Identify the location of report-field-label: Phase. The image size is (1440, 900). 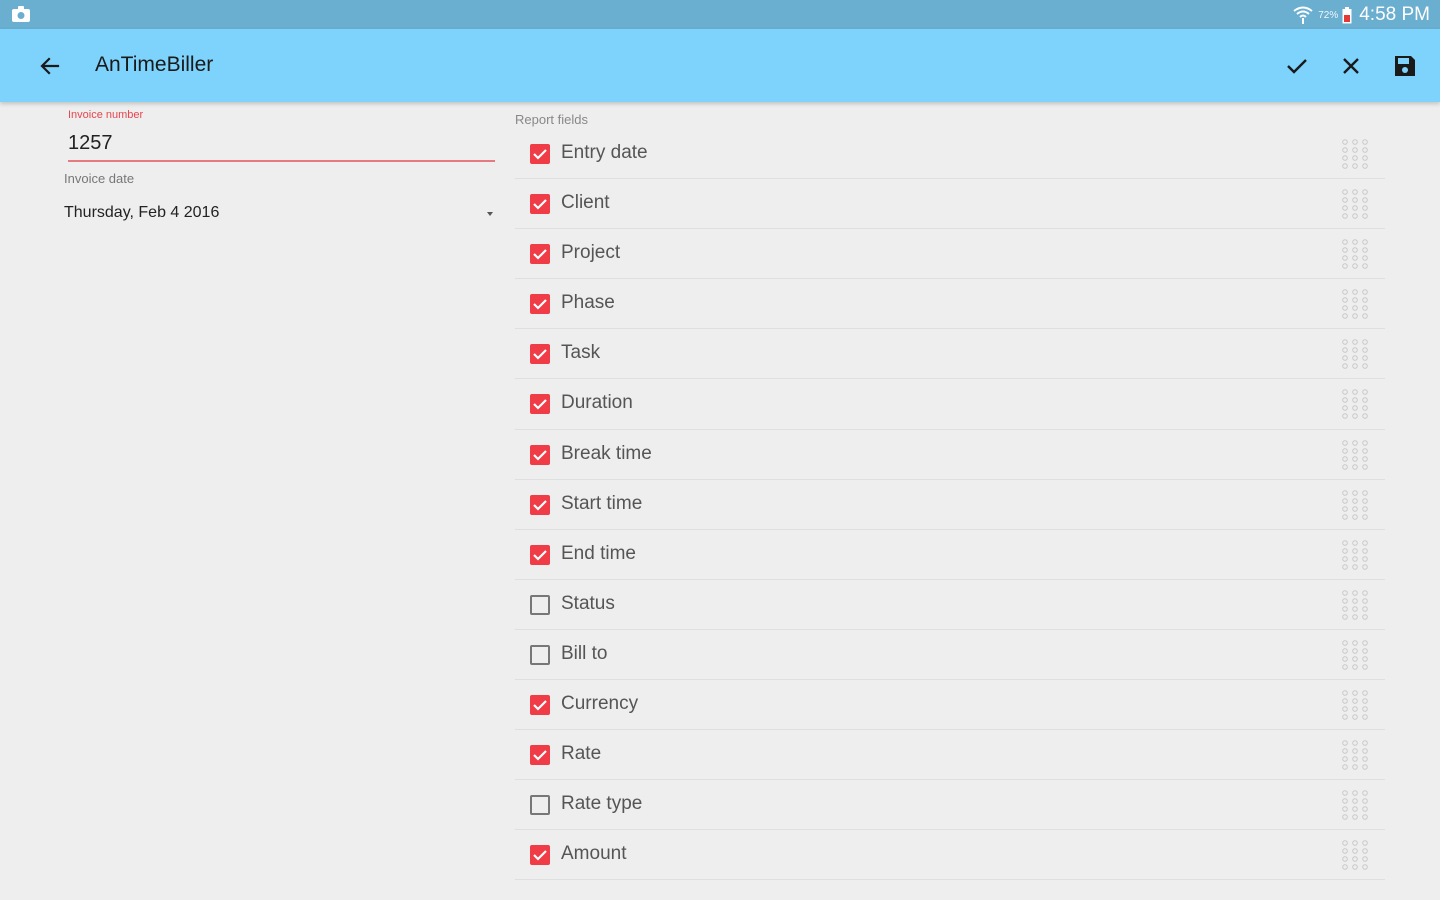
(588, 303).